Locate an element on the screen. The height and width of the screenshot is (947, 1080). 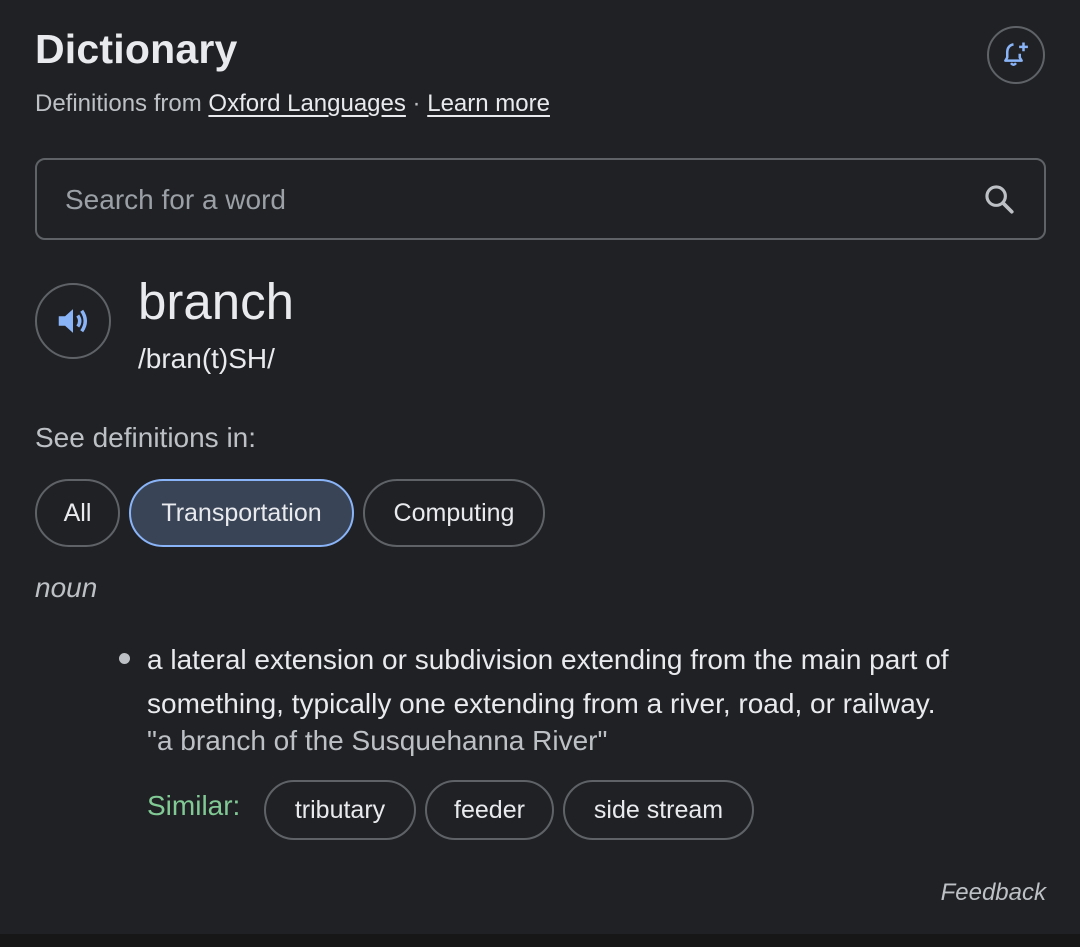
feedback-link: Feedback is located at coordinates (993, 893).